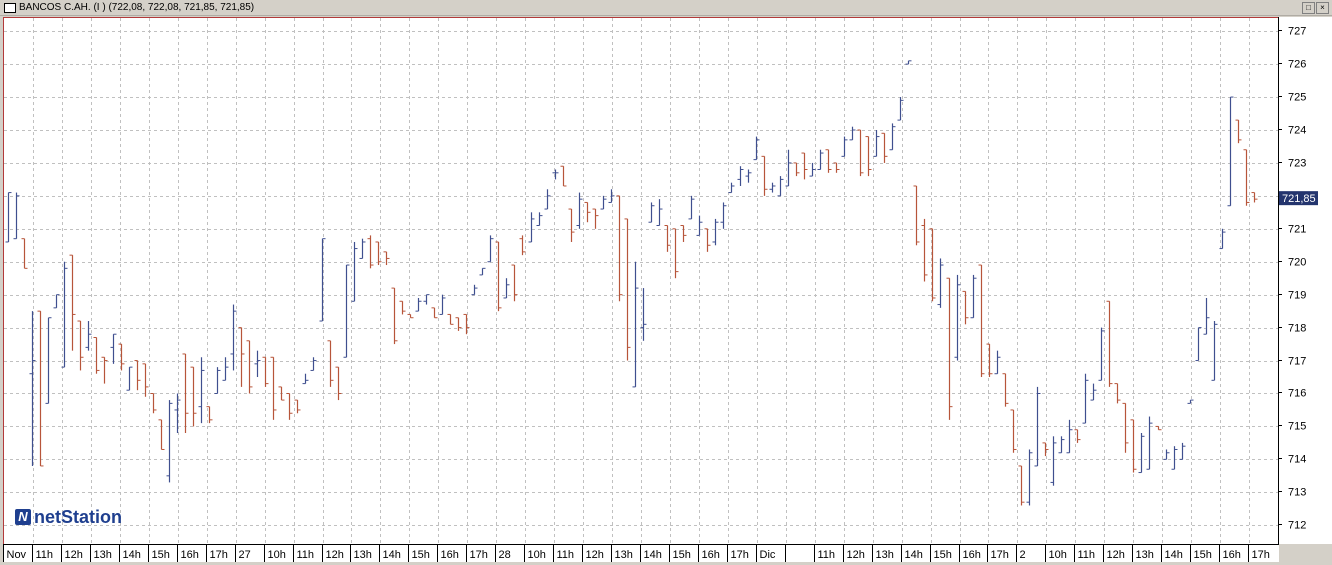  Describe the element at coordinates (1297, 32) in the screenshot. I see `y-tick-label: 727` at that location.